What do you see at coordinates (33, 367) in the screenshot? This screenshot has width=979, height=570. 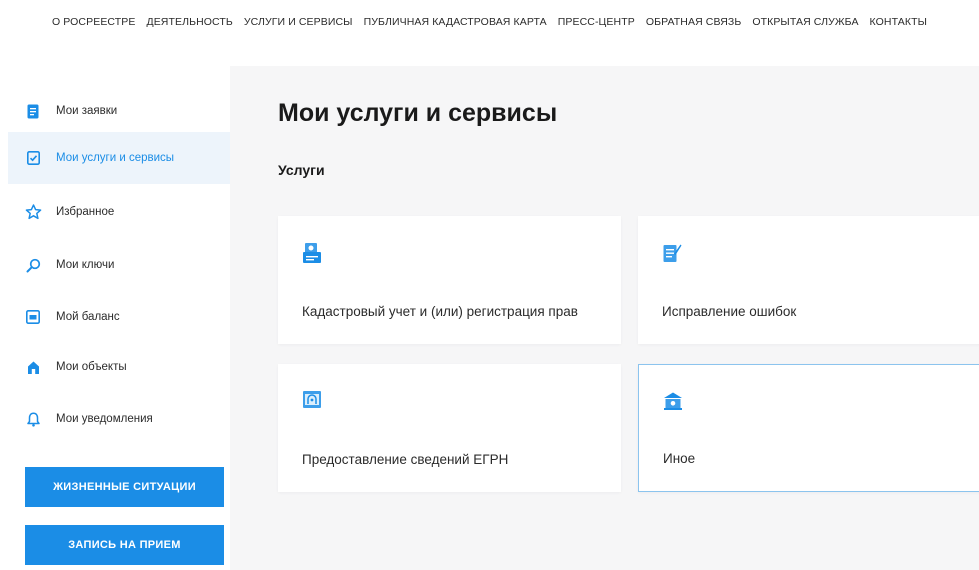 I see `house-icon` at bounding box center [33, 367].